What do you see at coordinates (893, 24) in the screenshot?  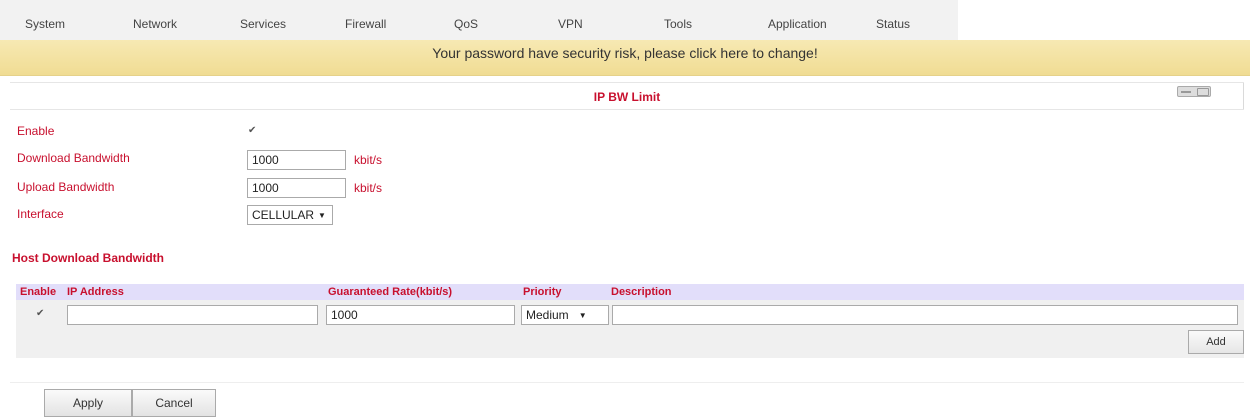 I see `nav-item-status: Status` at bounding box center [893, 24].